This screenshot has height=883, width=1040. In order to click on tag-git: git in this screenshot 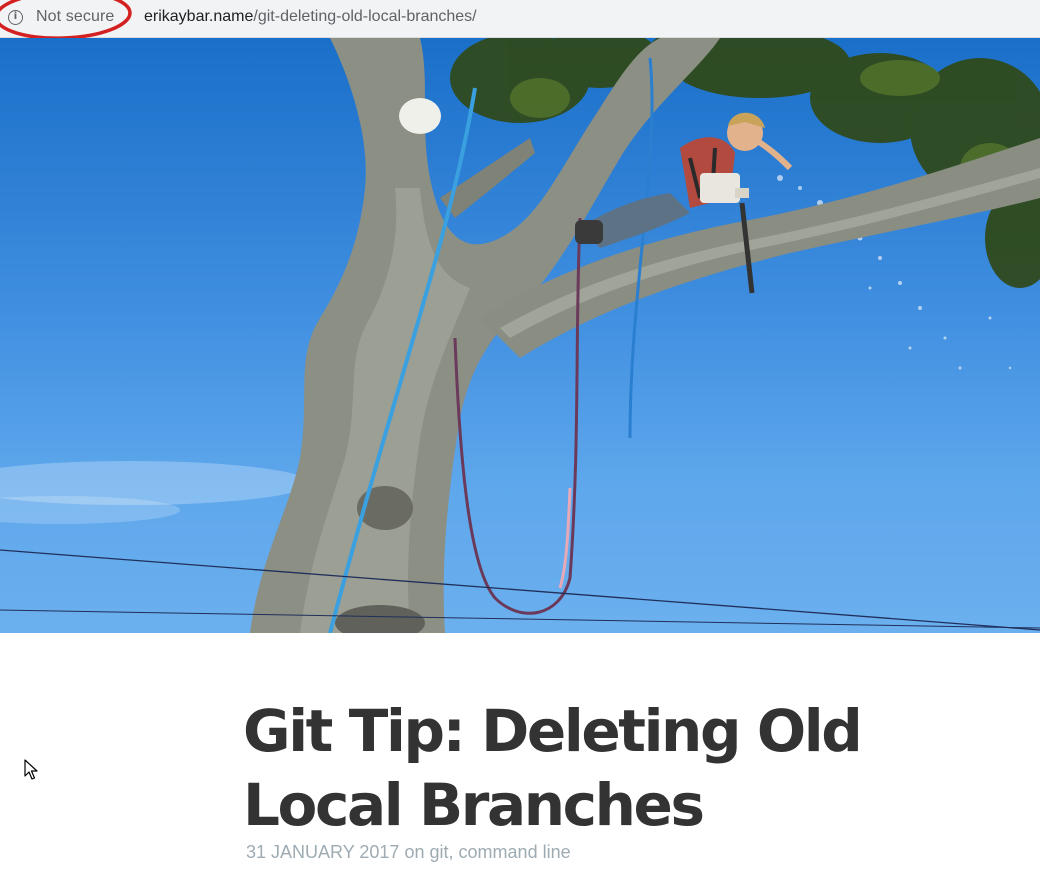, I will do `click(439, 852)`.